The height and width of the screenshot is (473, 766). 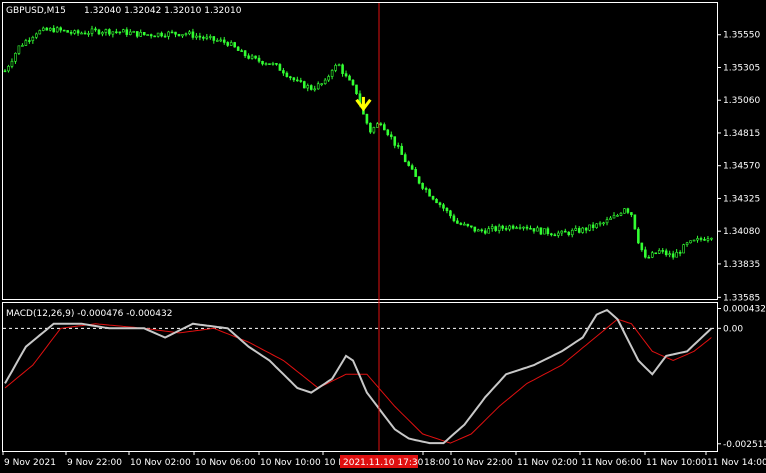 What do you see at coordinates (741, 298) in the screenshot?
I see `price-tick-label: 1.33585` at bounding box center [741, 298].